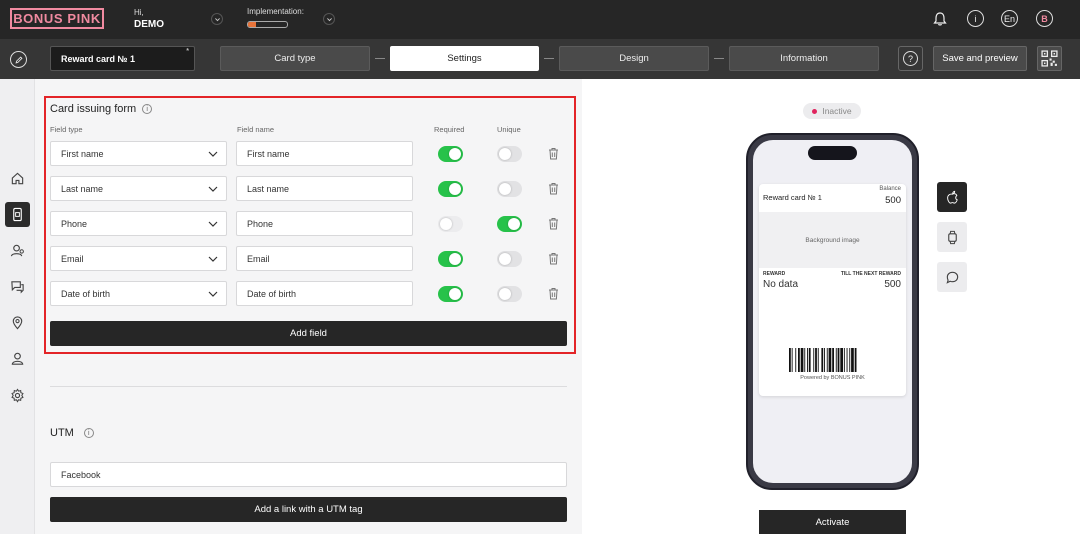 The width and height of the screenshot is (1080, 534). Describe the element at coordinates (634, 58) in the screenshot. I see `tab-design: Design` at that location.